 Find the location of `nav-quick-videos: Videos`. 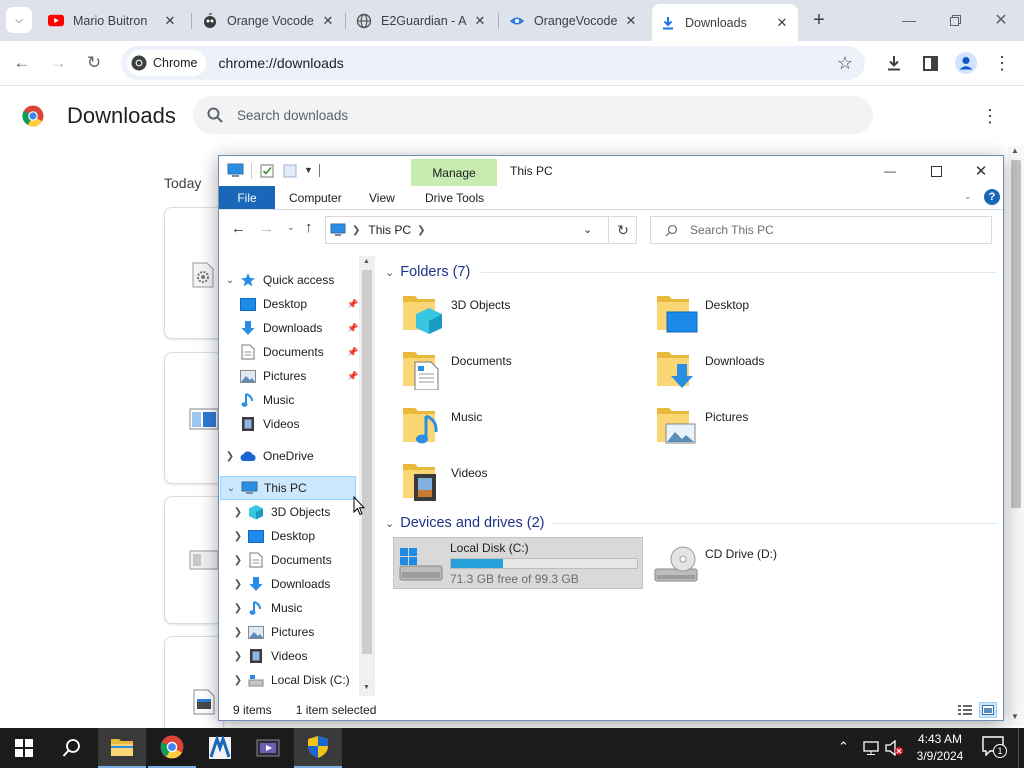

nav-quick-videos: Videos is located at coordinates (268, 424).